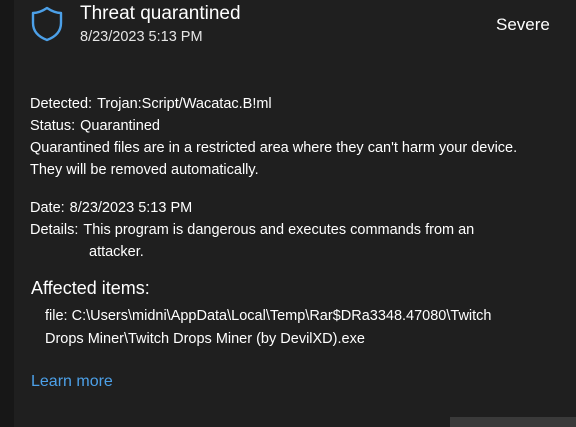  Describe the element at coordinates (273, 126) in the screenshot. I see `status-row: Status: Quarantined` at that location.